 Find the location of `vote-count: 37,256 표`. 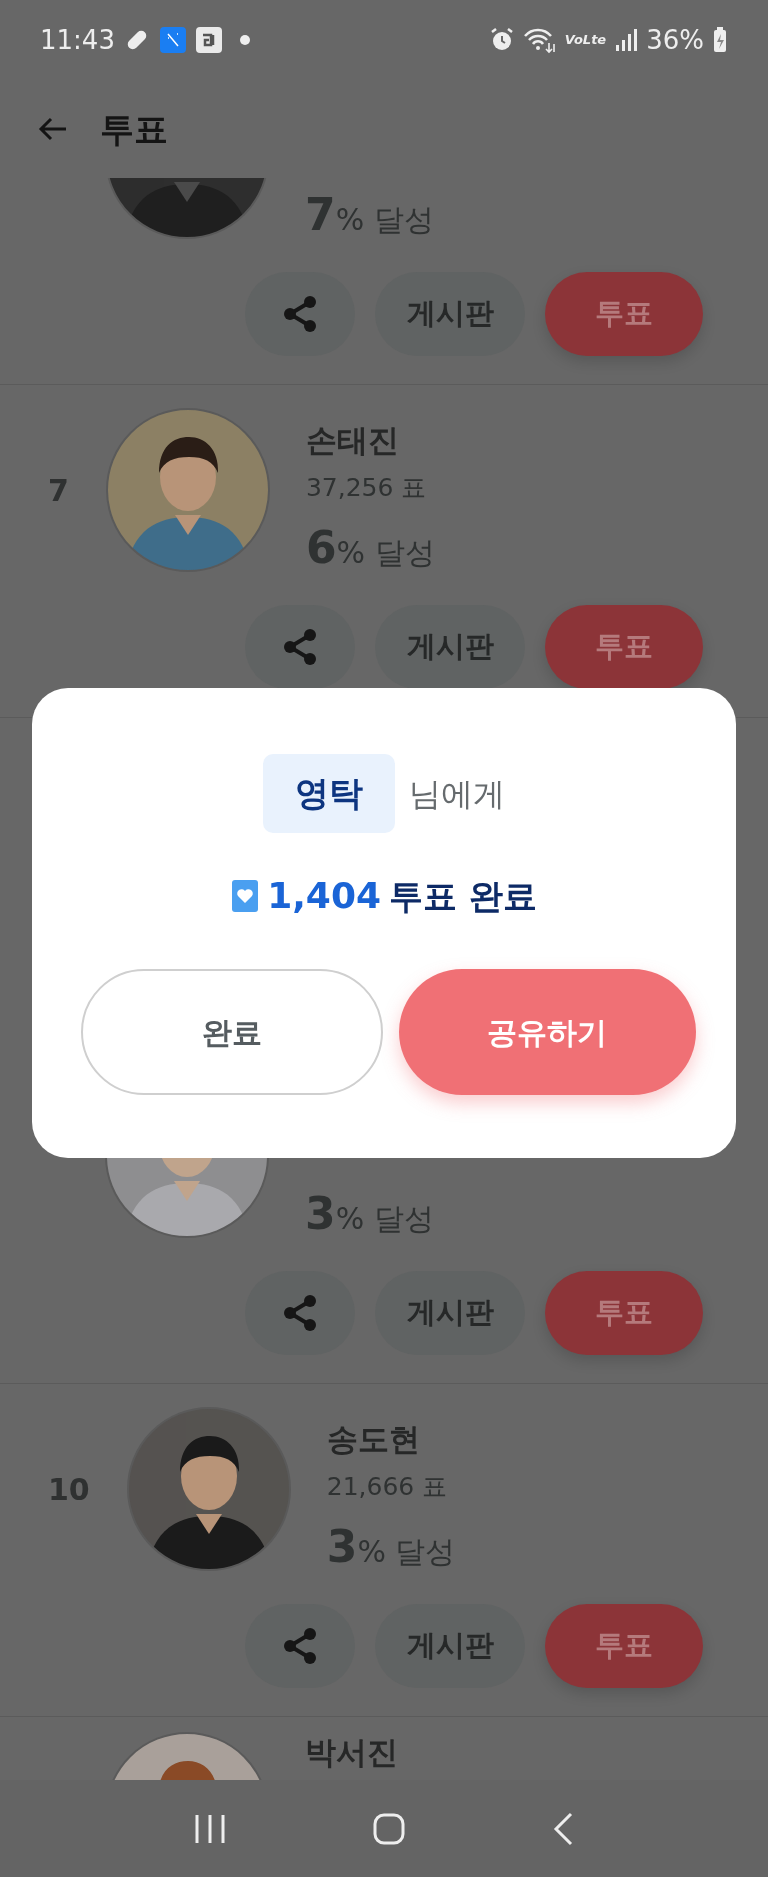

vote-count: 37,256 표 is located at coordinates (366, 488).